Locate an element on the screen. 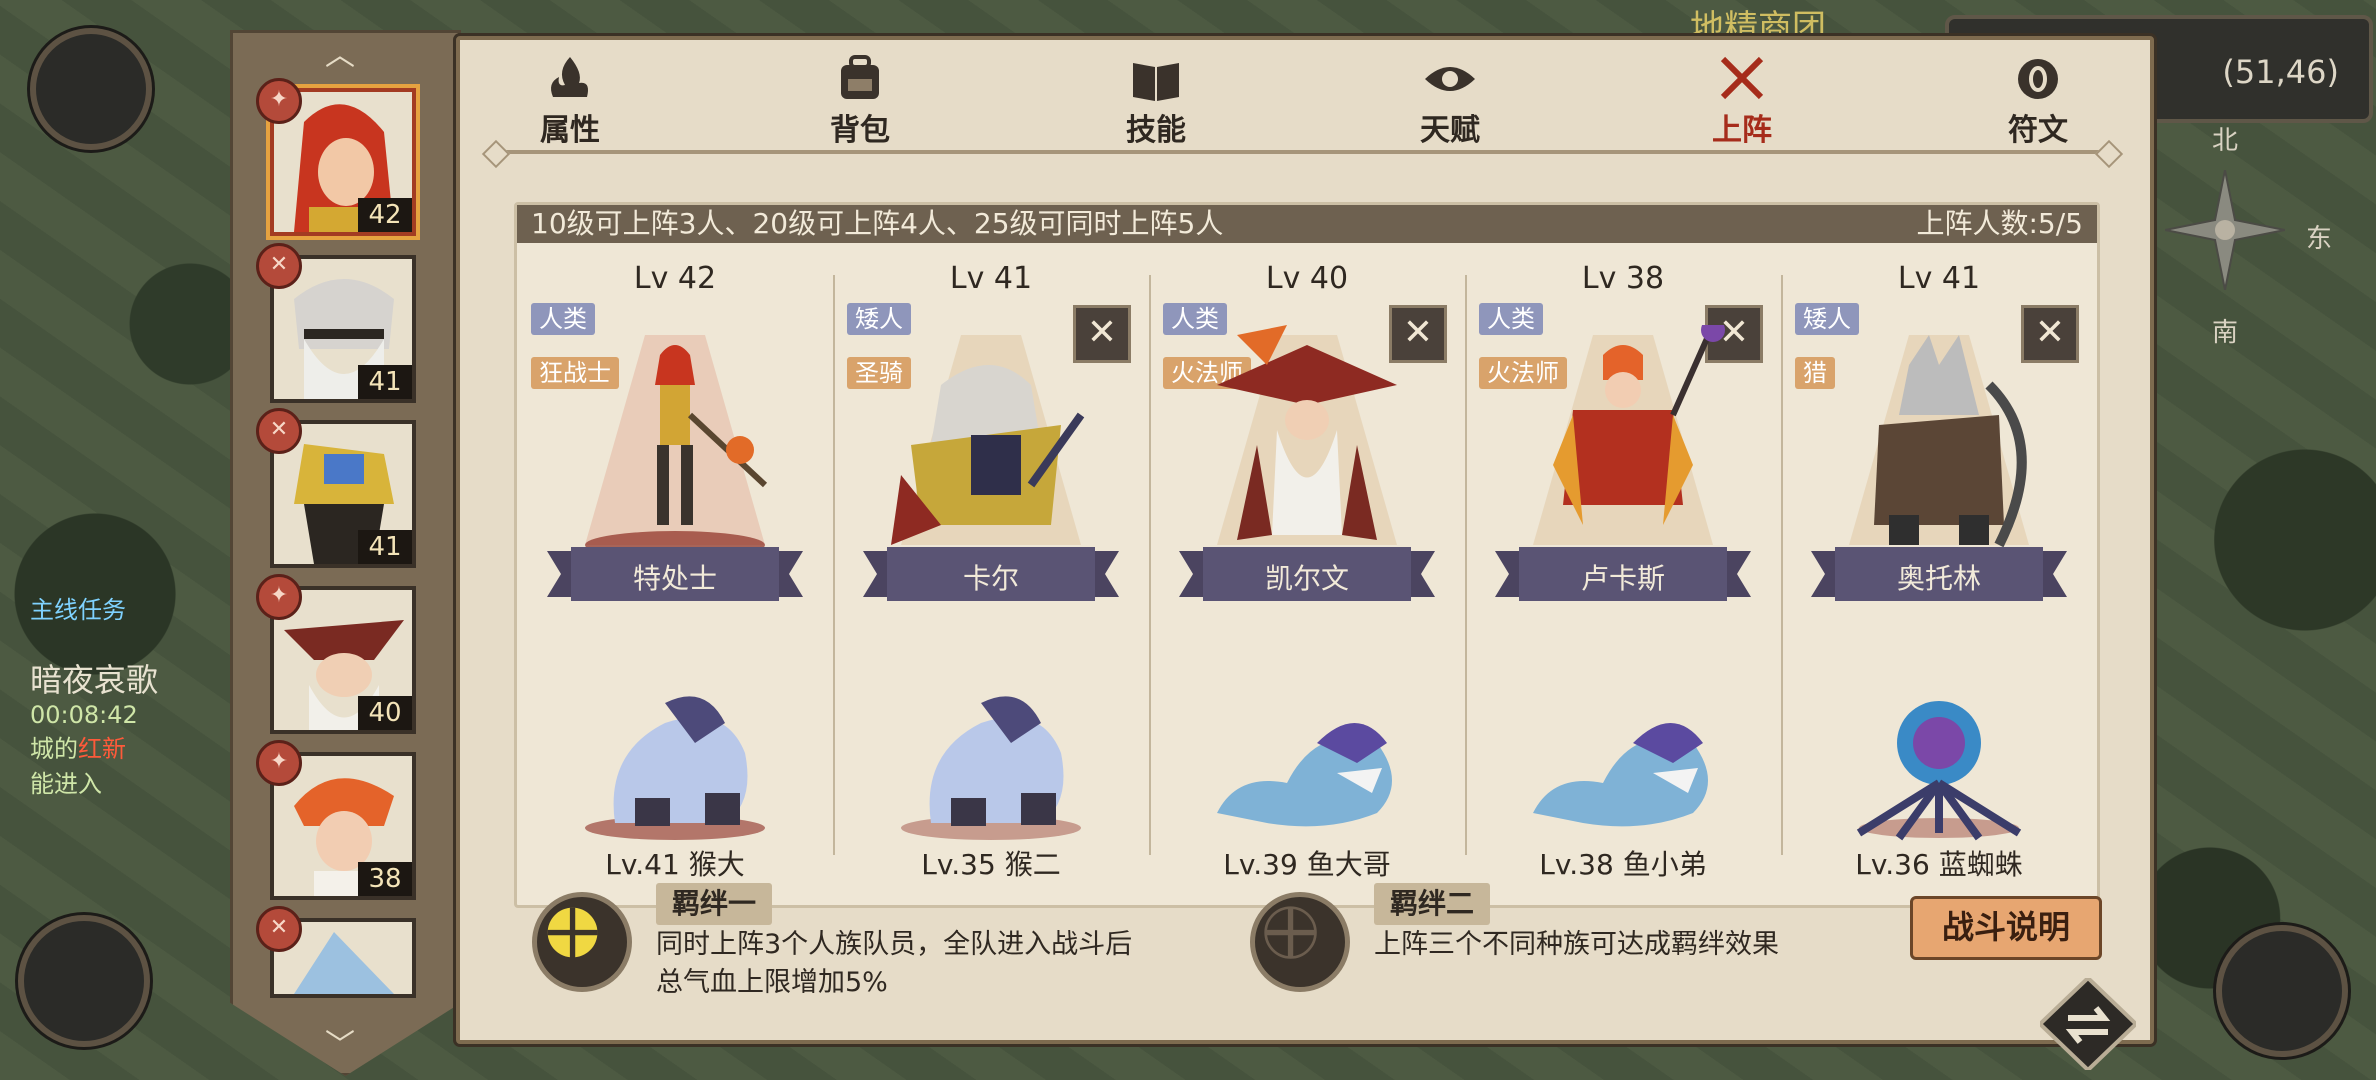  bond-one-title: 羁绊一 is located at coordinates (714, 904).